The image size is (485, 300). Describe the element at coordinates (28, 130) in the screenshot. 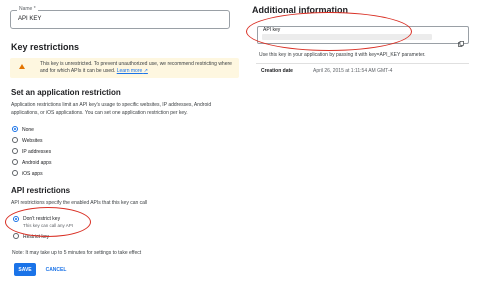

I see `radio-none-label: None` at that location.